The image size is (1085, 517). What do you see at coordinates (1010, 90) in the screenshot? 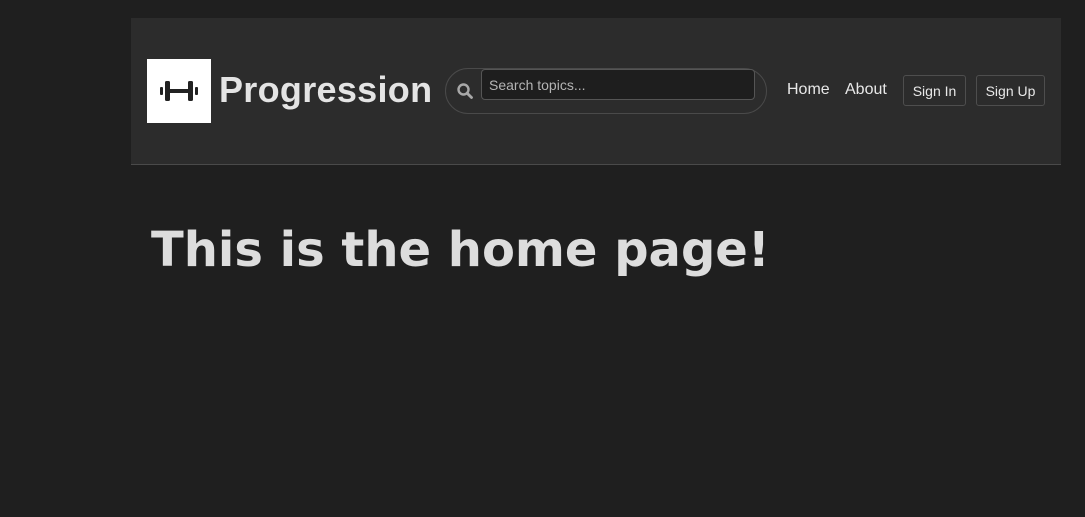
I see `sign-up-button: Sign Up` at bounding box center [1010, 90].